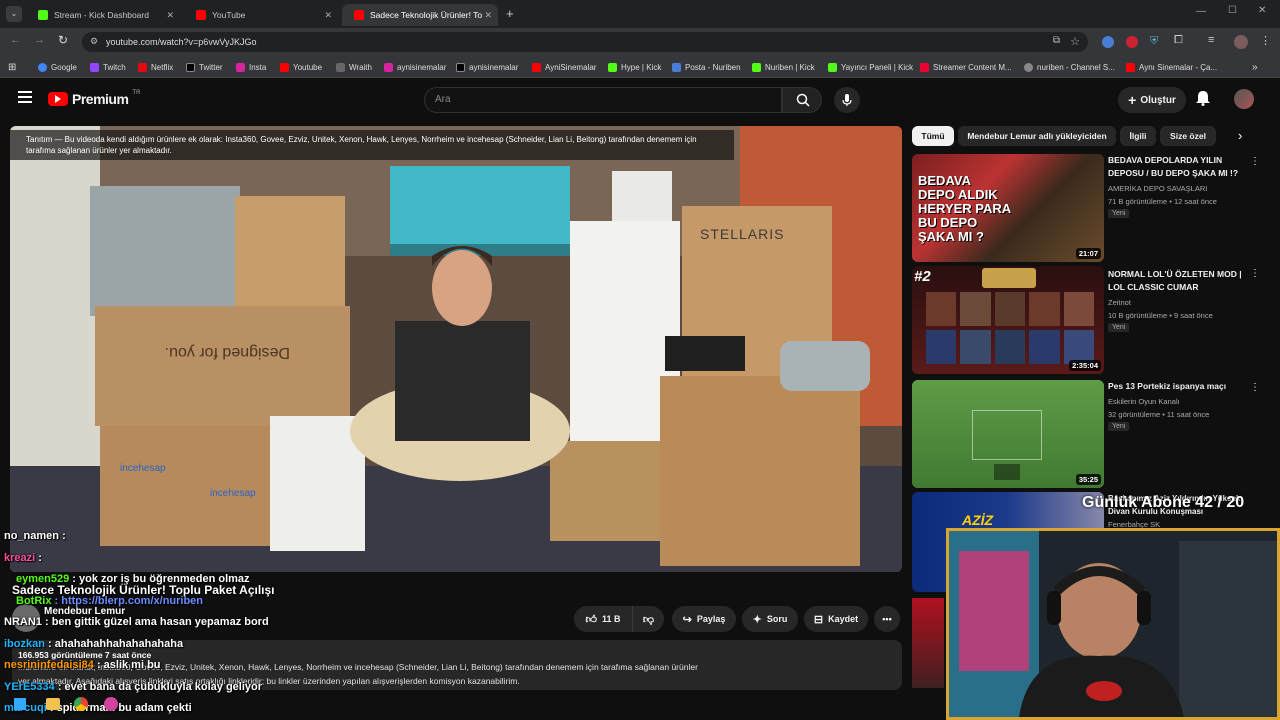  What do you see at coordinates (129, 601) in the screenshot?
I see `chat-text: : https://blerp.com/x/nuriben` at bounding box center [129, 601].